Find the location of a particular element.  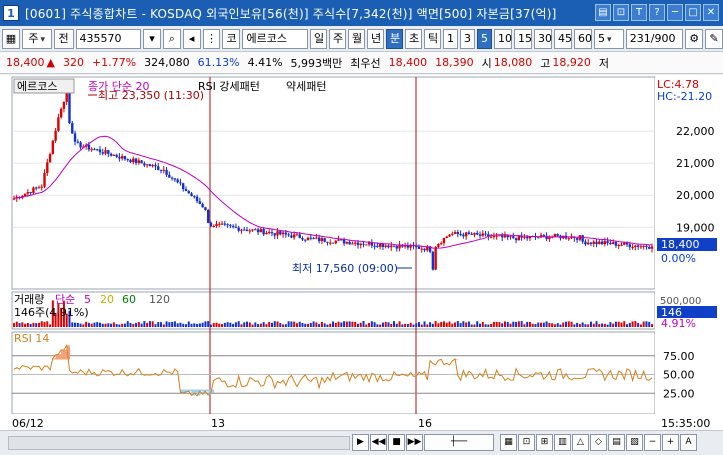

play-icon: ▶ is located at coordinates (360, 442).